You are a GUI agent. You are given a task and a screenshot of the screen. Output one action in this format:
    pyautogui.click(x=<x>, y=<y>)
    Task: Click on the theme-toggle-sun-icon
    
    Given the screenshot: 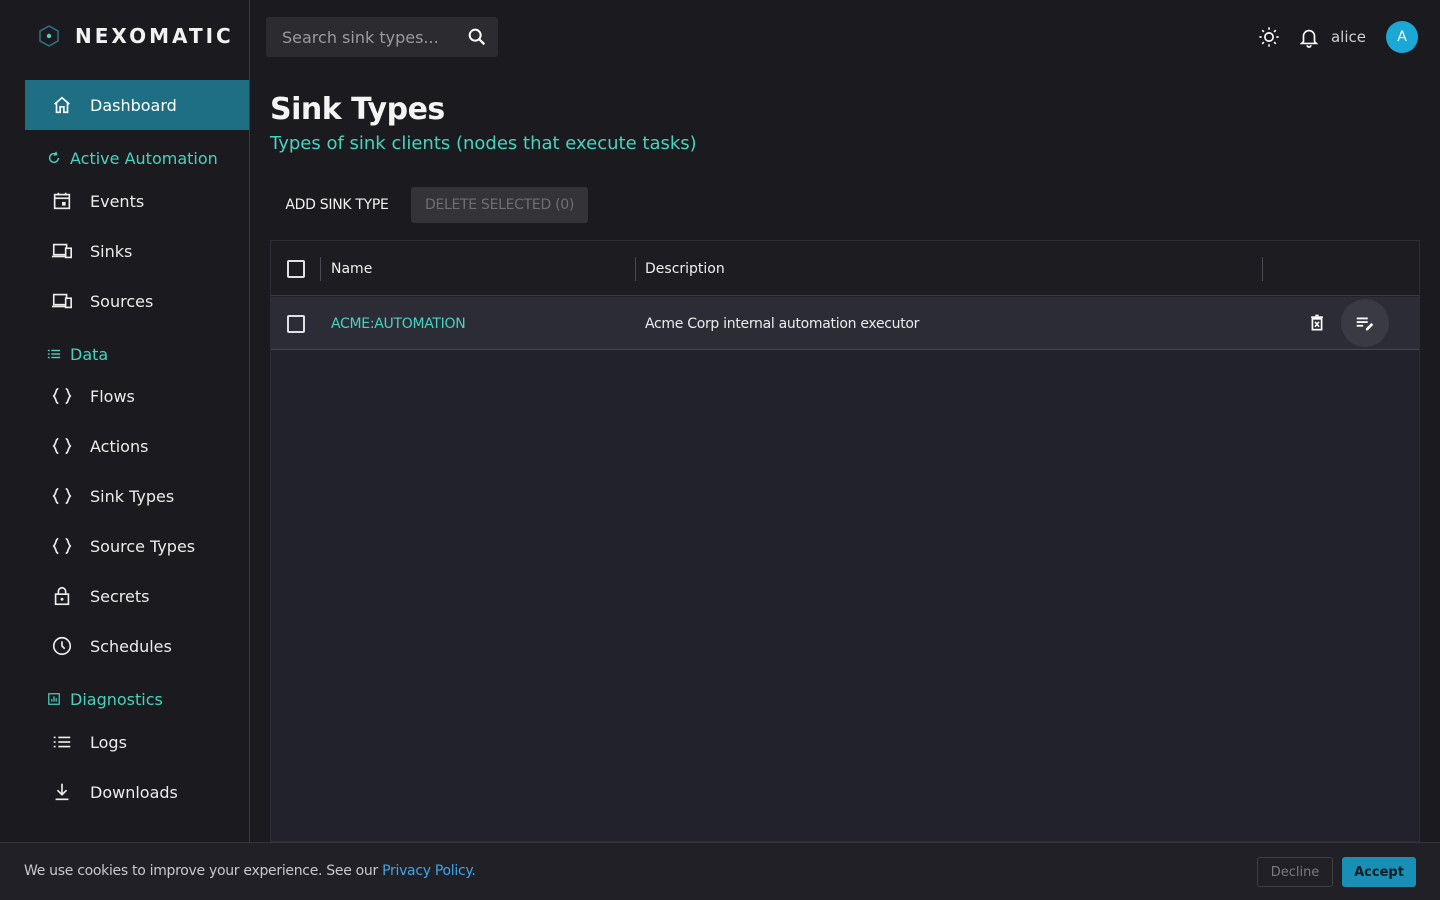 What is the action you would take?
    pyautogui.click(x=1269, y=37)
    